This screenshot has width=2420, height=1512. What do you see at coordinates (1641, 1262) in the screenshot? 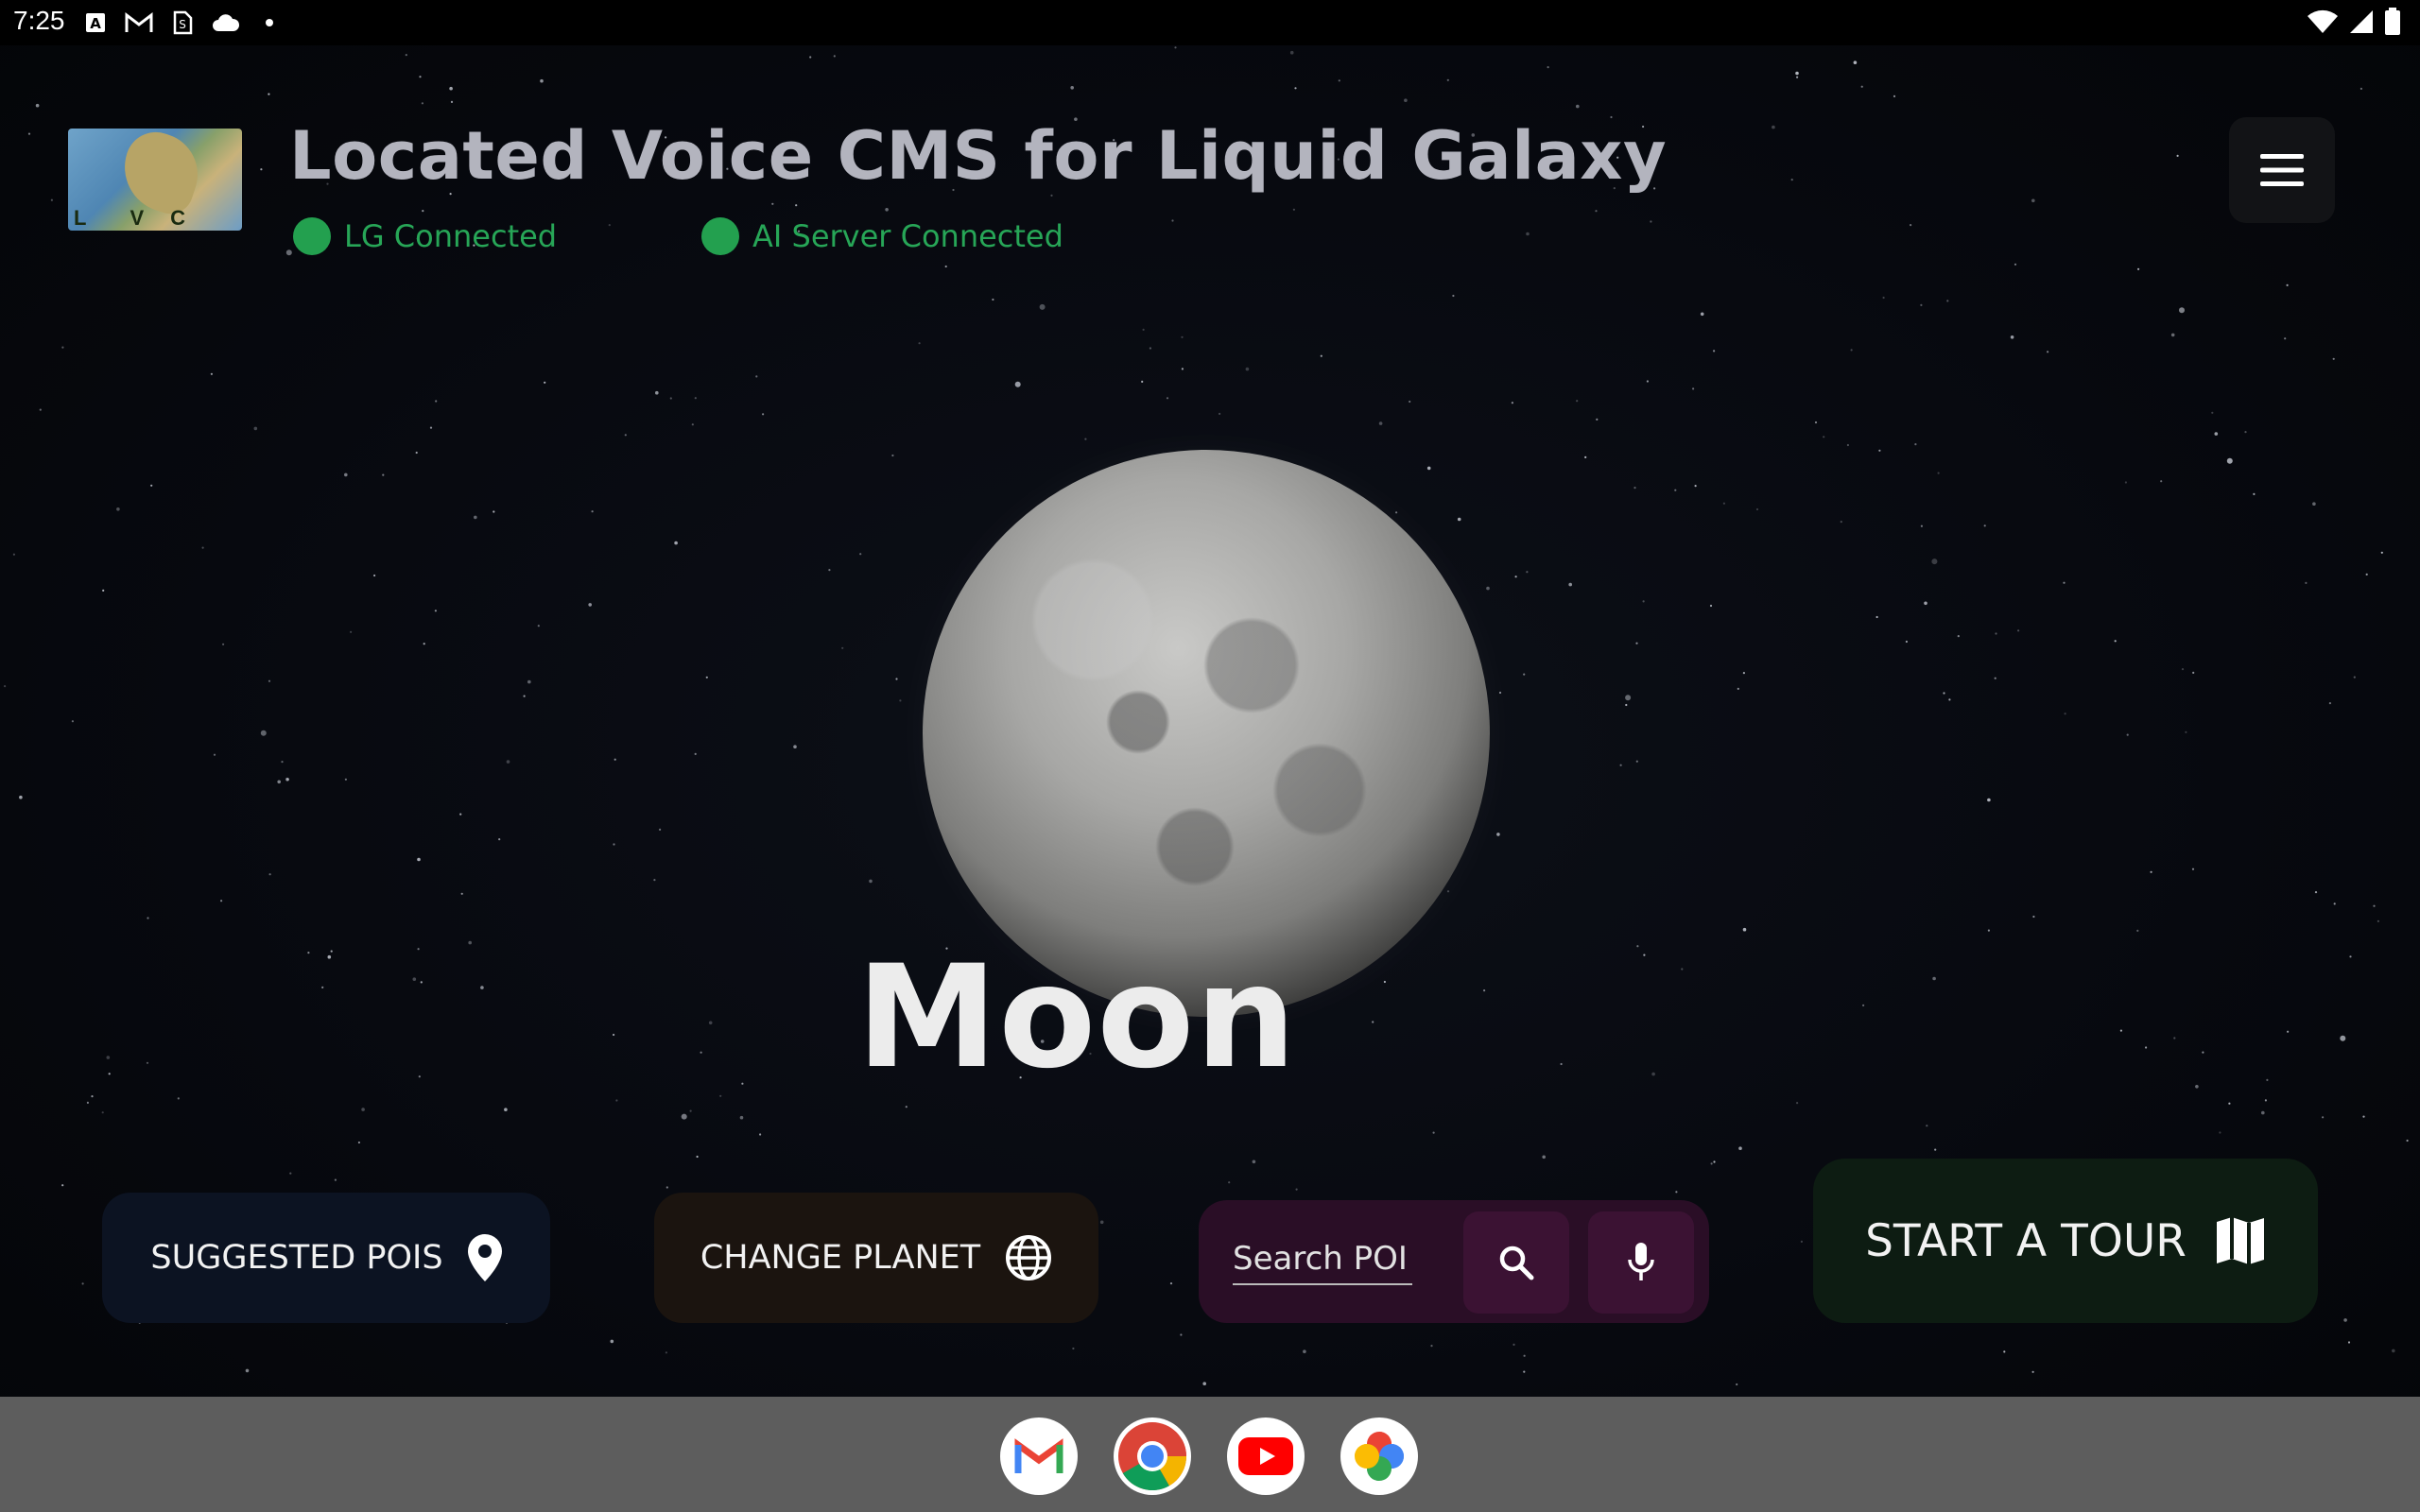
I see `voice-search-button` at bounding box center [1641, 1262].